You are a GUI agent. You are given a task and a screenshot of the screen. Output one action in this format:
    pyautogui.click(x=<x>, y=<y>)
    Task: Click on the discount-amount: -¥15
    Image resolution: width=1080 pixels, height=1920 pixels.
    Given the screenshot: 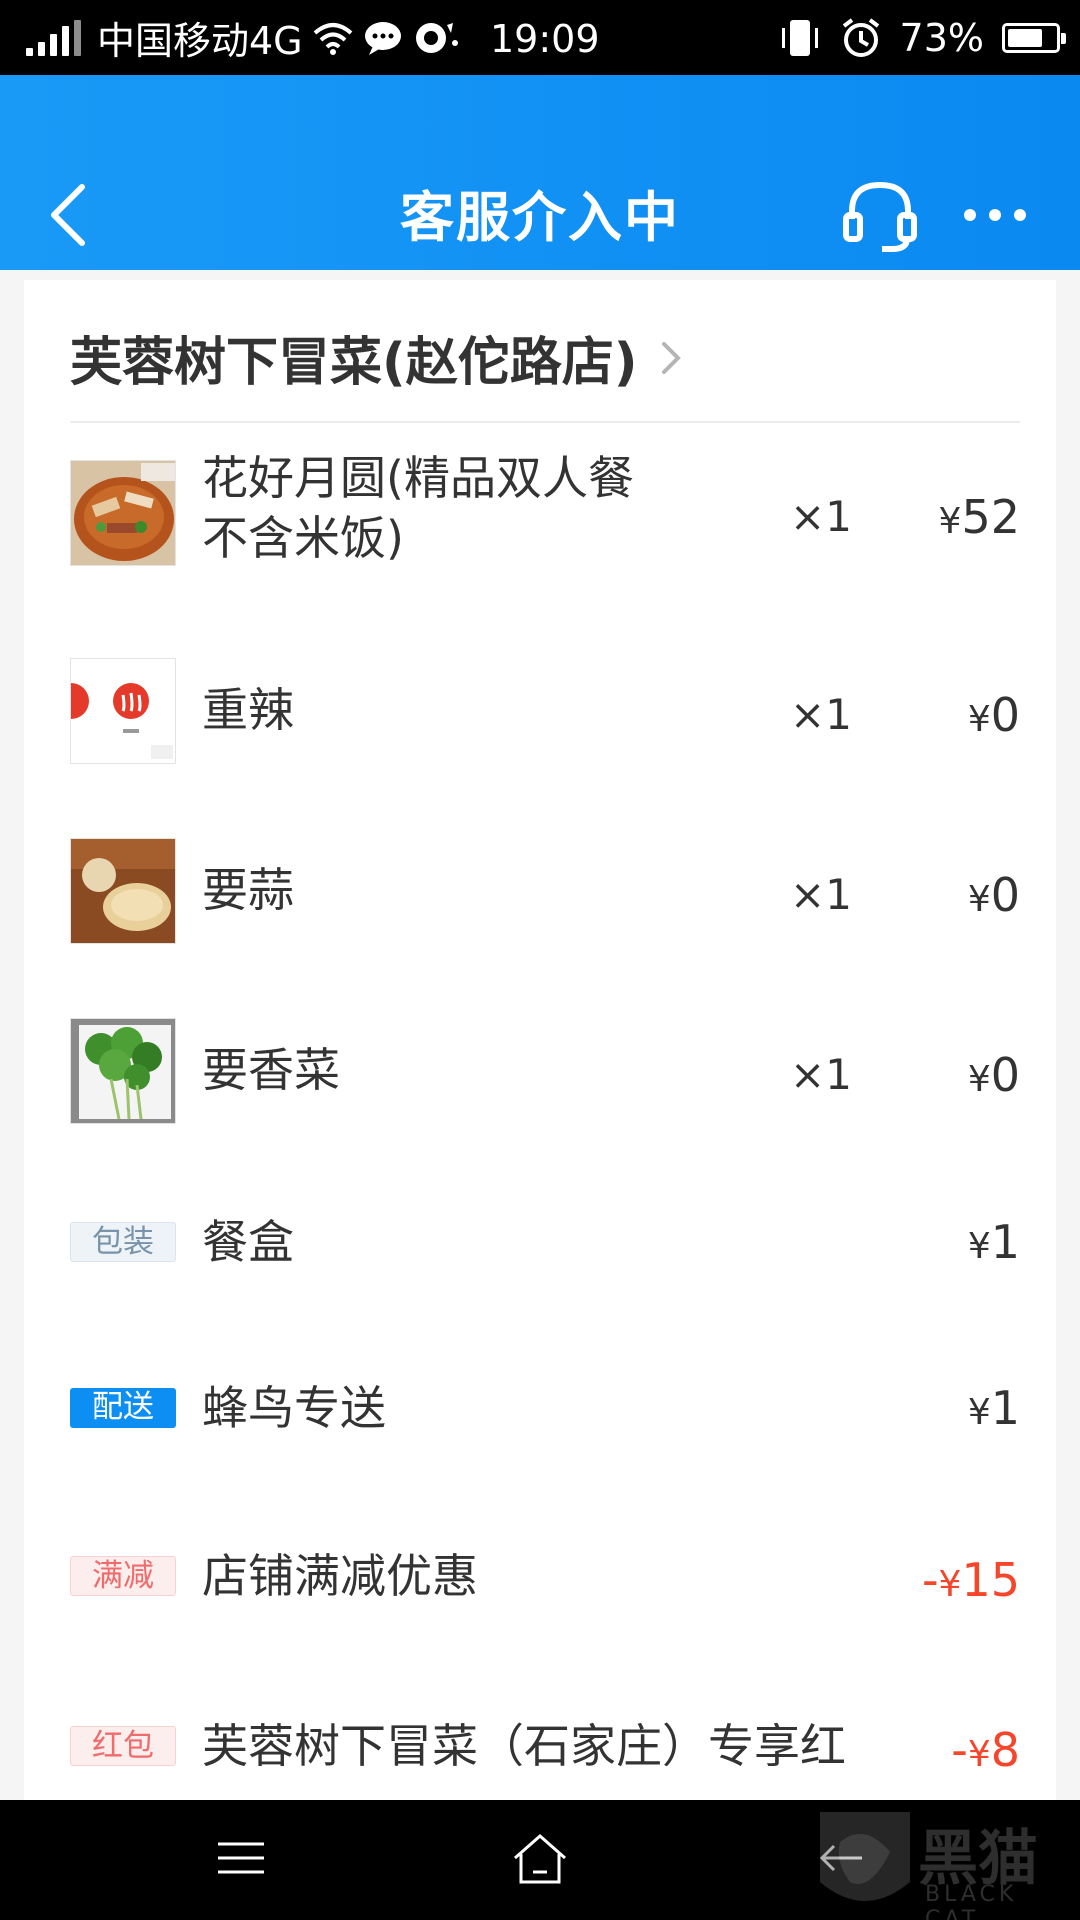 What is the action you would take?
    pyautogui.click(x=970, y=1580)
    